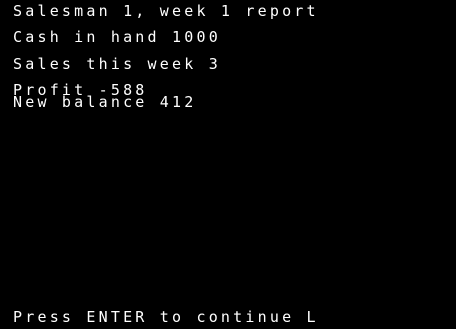 The height and width of the screenshot is (329, 456). Describe the element at coordinates (105, 102) in the screenshot. I see `new-balance-line: New balance 412` at that location.